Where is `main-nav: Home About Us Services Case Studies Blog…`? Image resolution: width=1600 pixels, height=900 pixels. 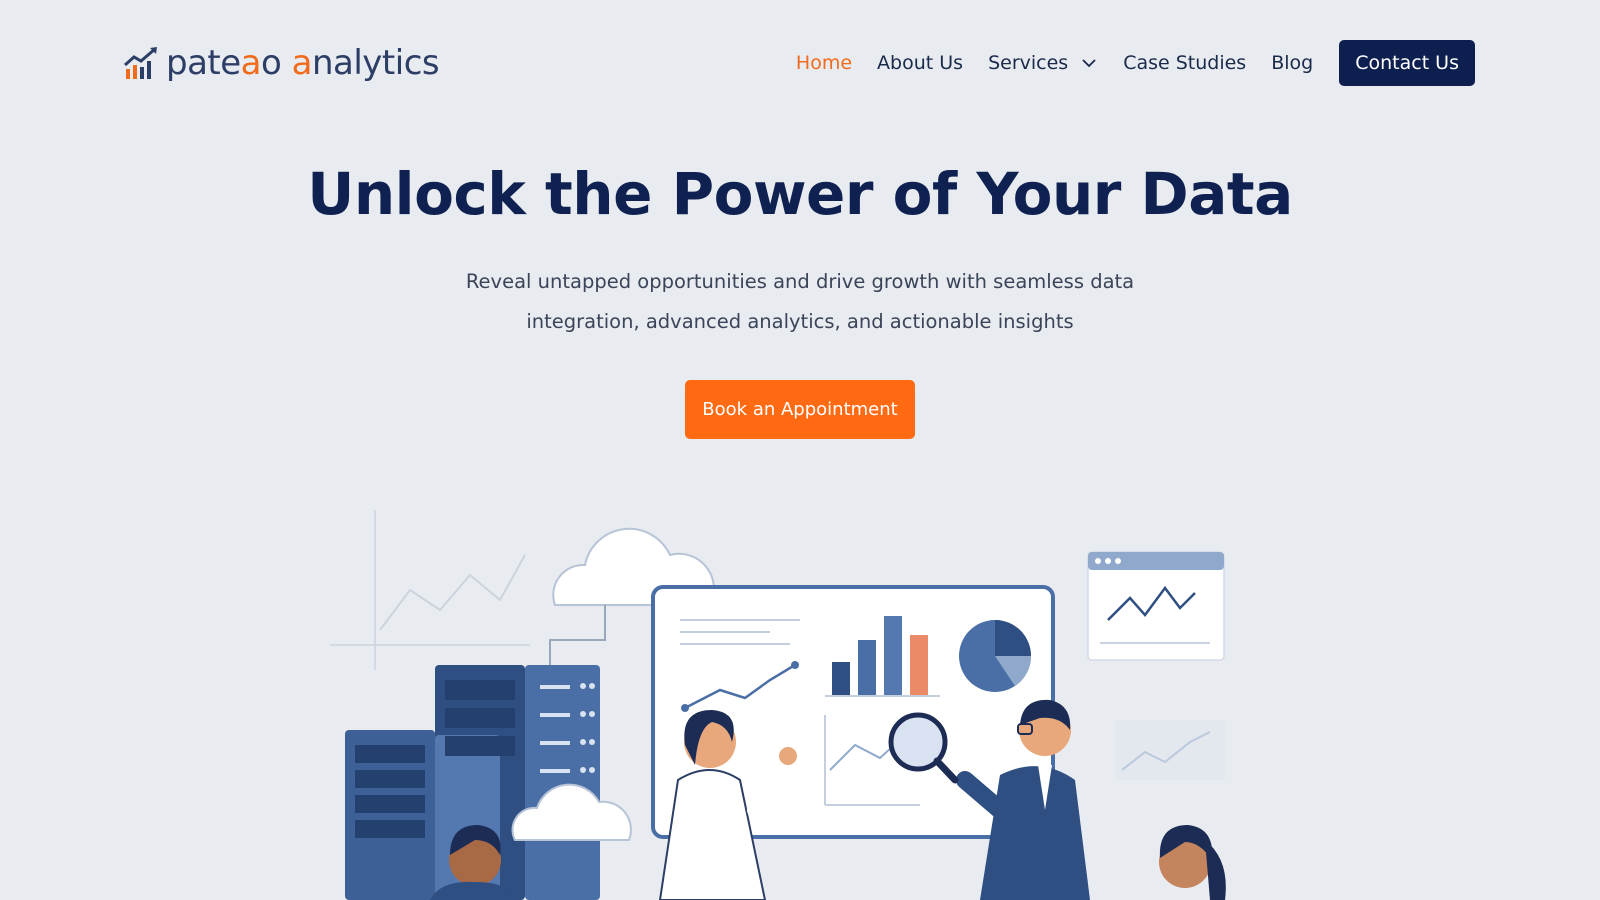
main-nav: Home About Us Services Case Studies Blog… is located at coordinates (1123, 63).